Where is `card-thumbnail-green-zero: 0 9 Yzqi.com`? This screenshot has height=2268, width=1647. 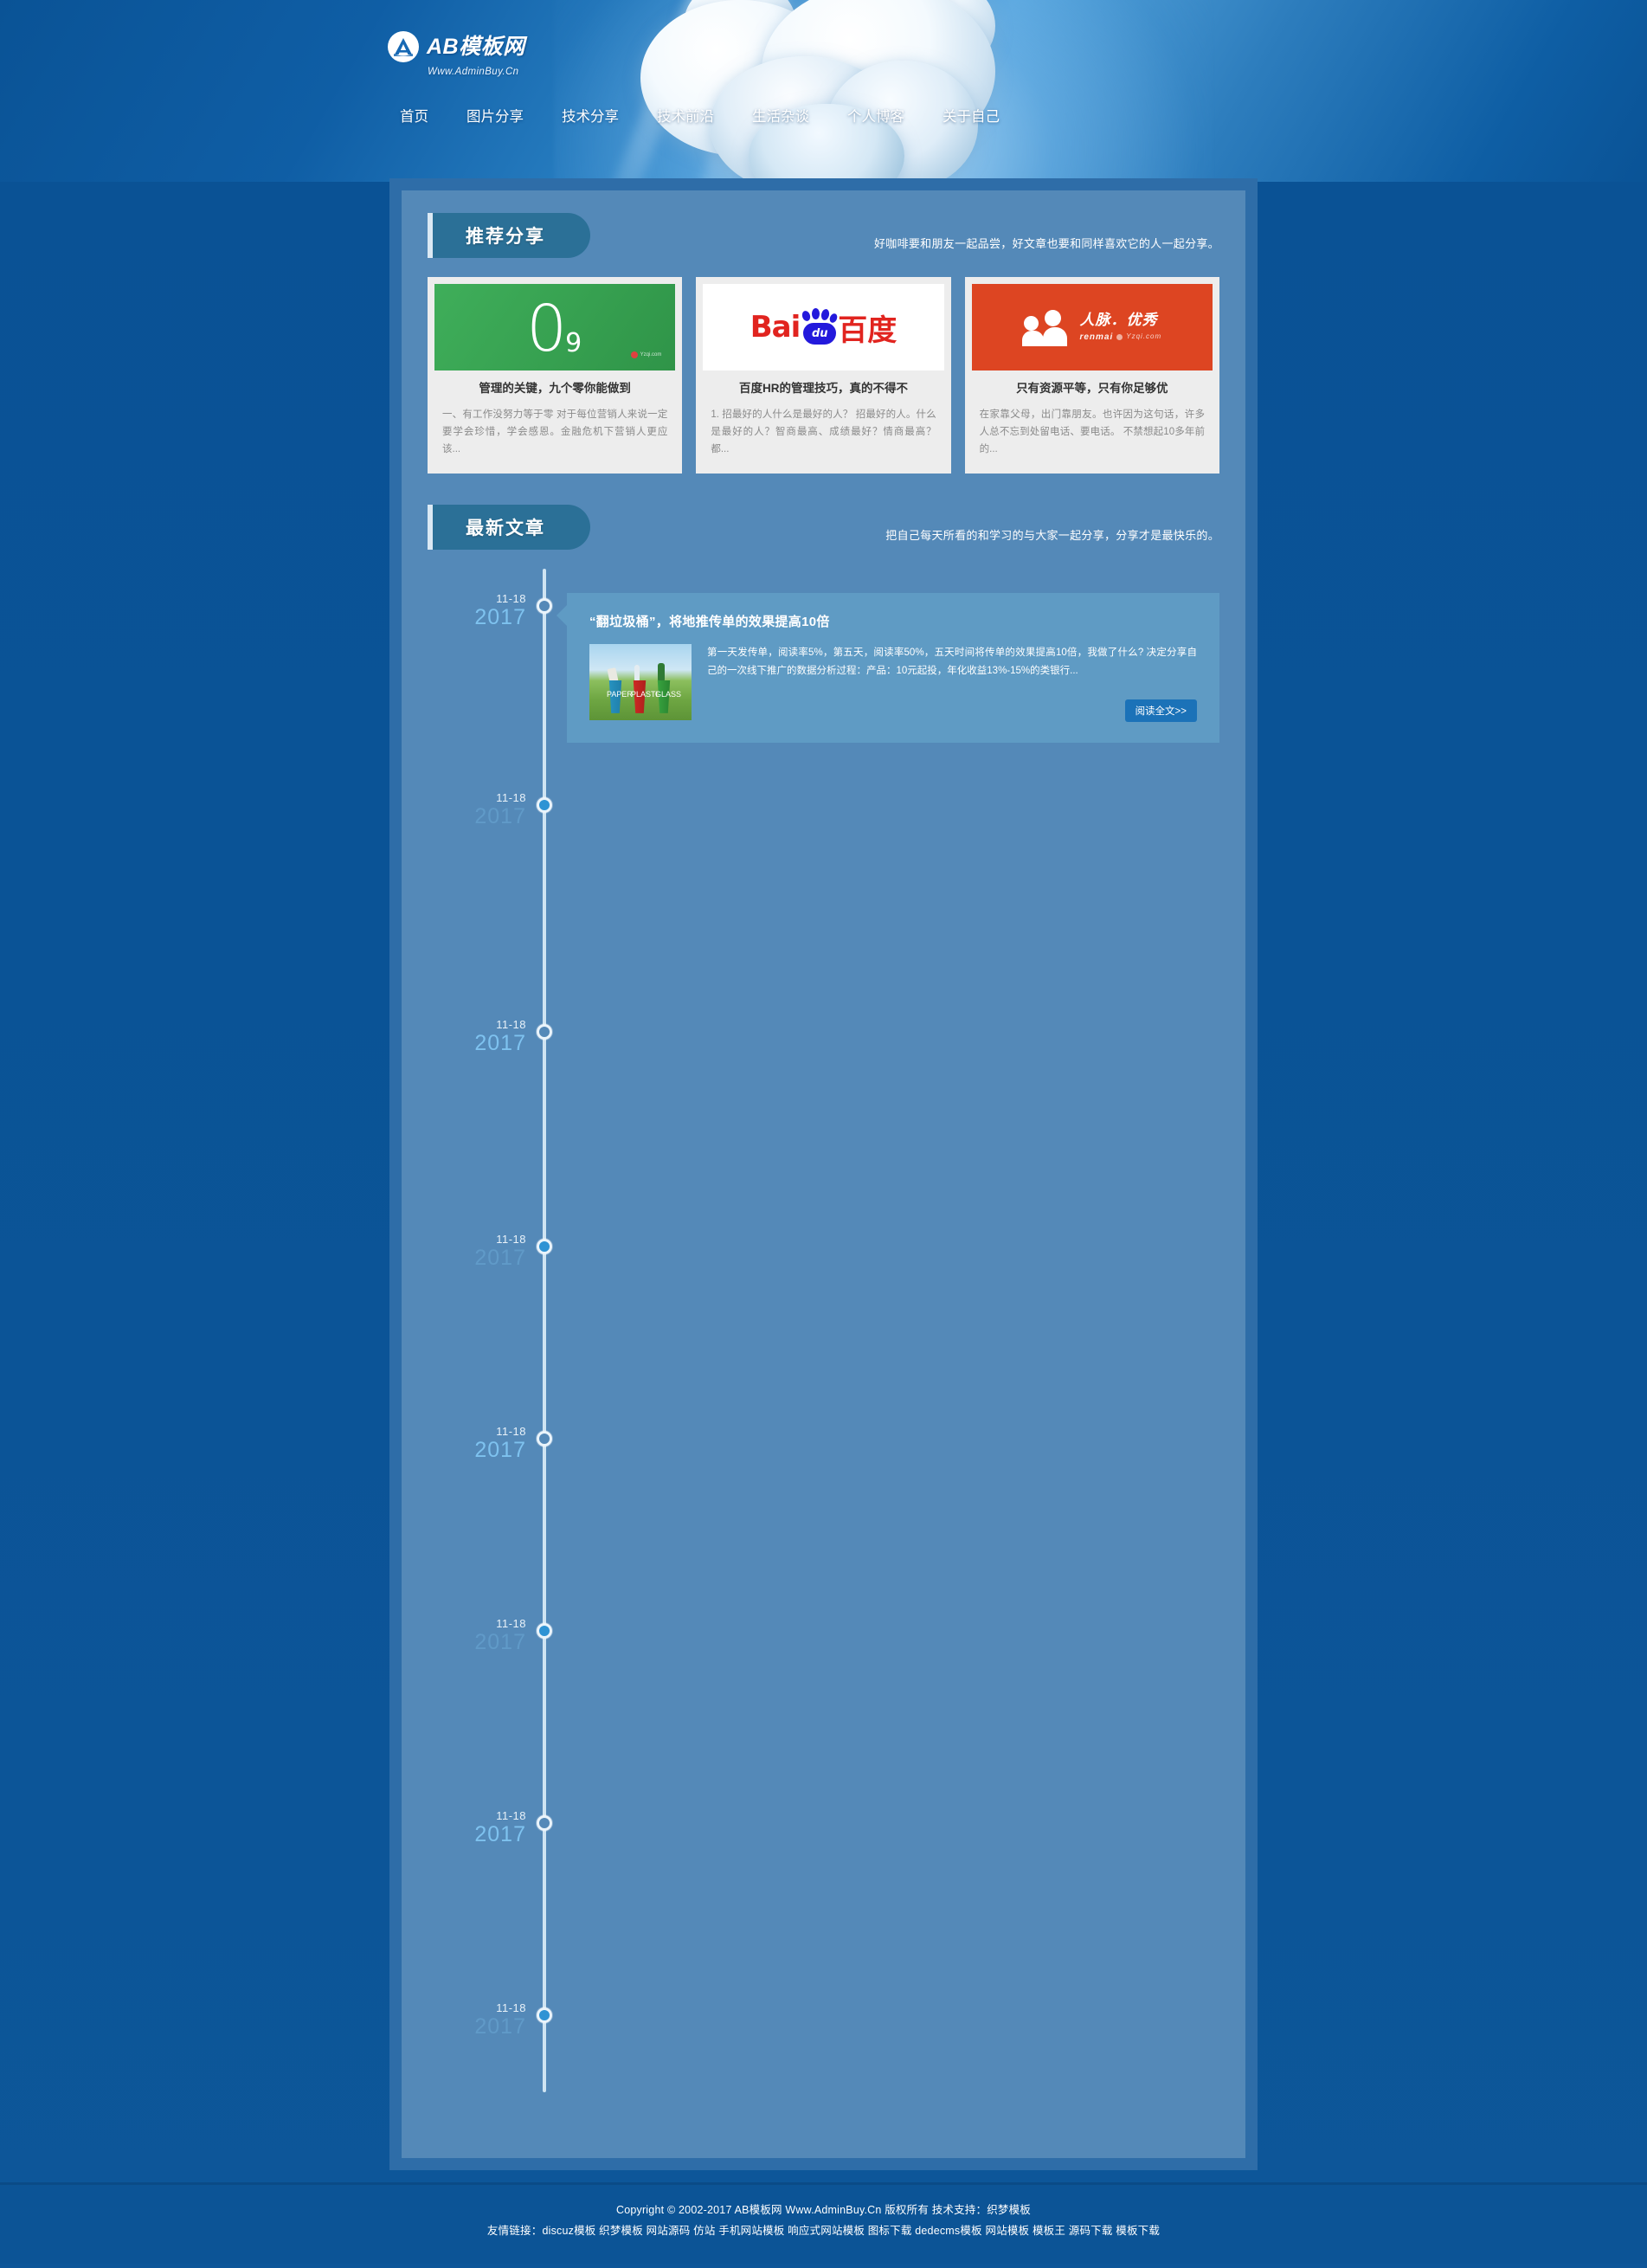
card-thumbnail-green-zero: 0 9 Yzqi.com is located at coordinates (555, 327).